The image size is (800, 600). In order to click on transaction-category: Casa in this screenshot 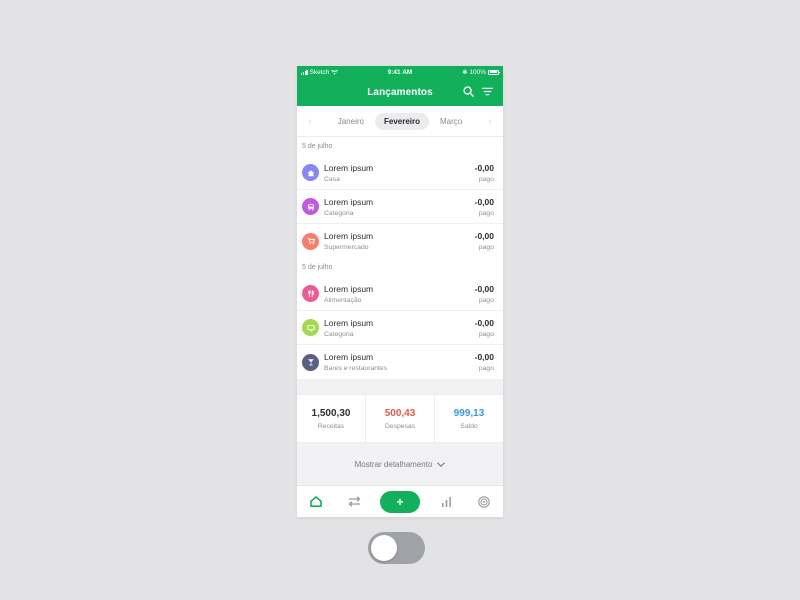, I will do `click(332, 179)`.